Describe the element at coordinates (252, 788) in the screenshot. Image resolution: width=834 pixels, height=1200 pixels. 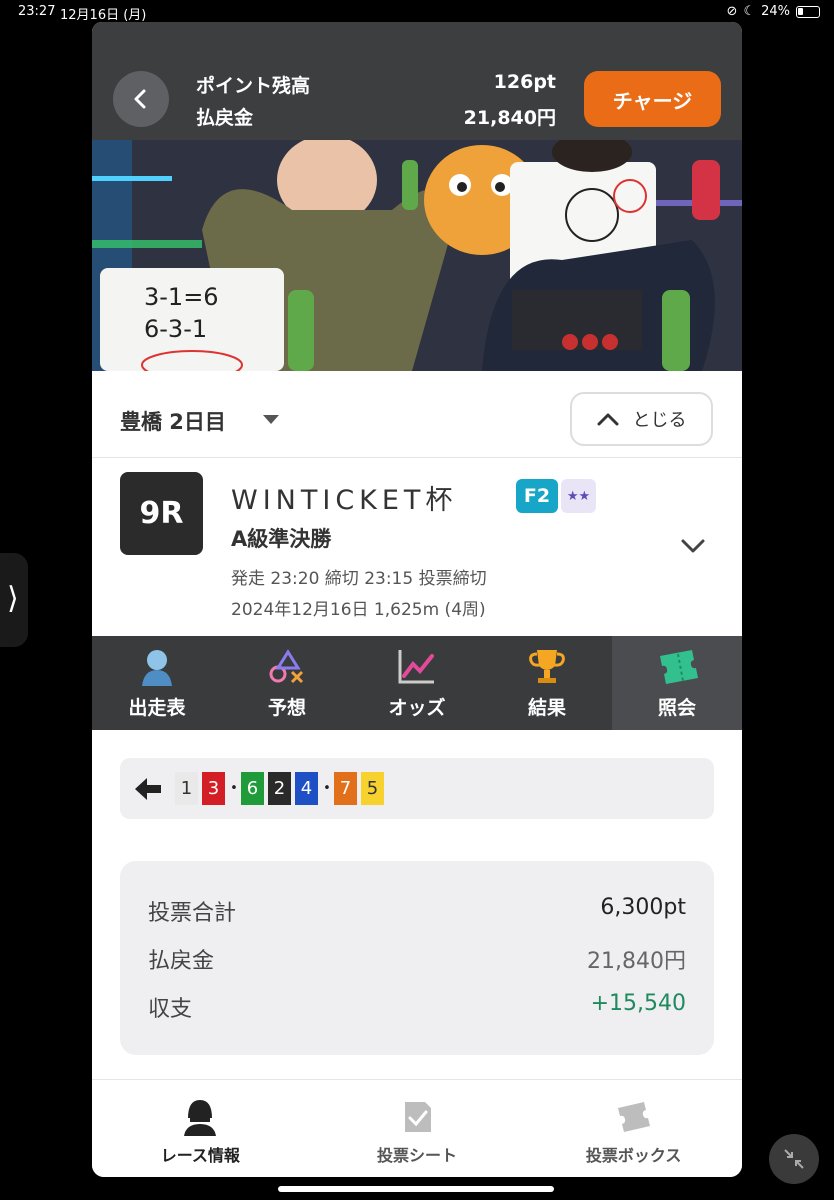
I see `bike-number-chip: 6` at that location.